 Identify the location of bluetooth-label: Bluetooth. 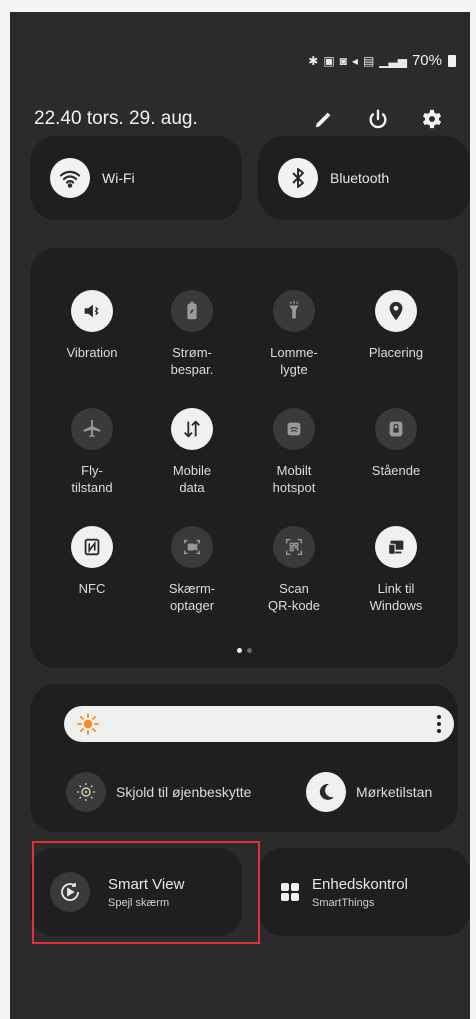
(360, 178).